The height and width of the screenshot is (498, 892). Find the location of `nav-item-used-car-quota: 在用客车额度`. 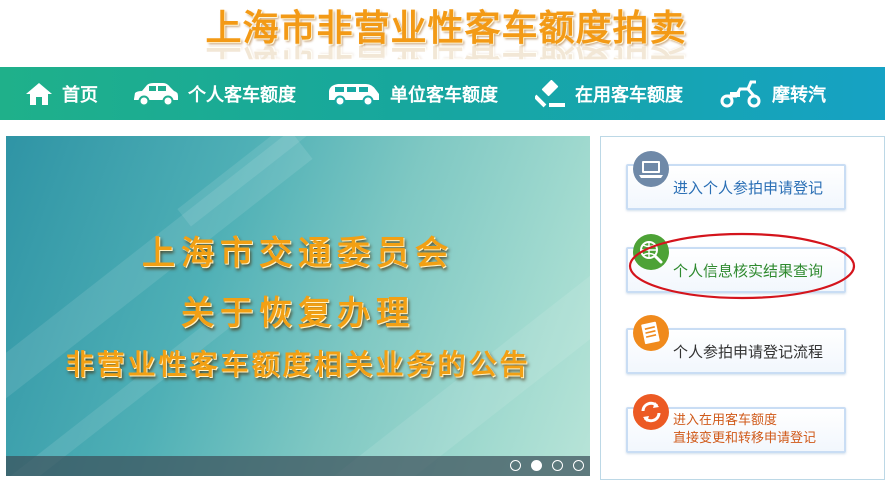

nav-item-used-car-quota: 在用客车额度 is located at coordinates (609, 93).